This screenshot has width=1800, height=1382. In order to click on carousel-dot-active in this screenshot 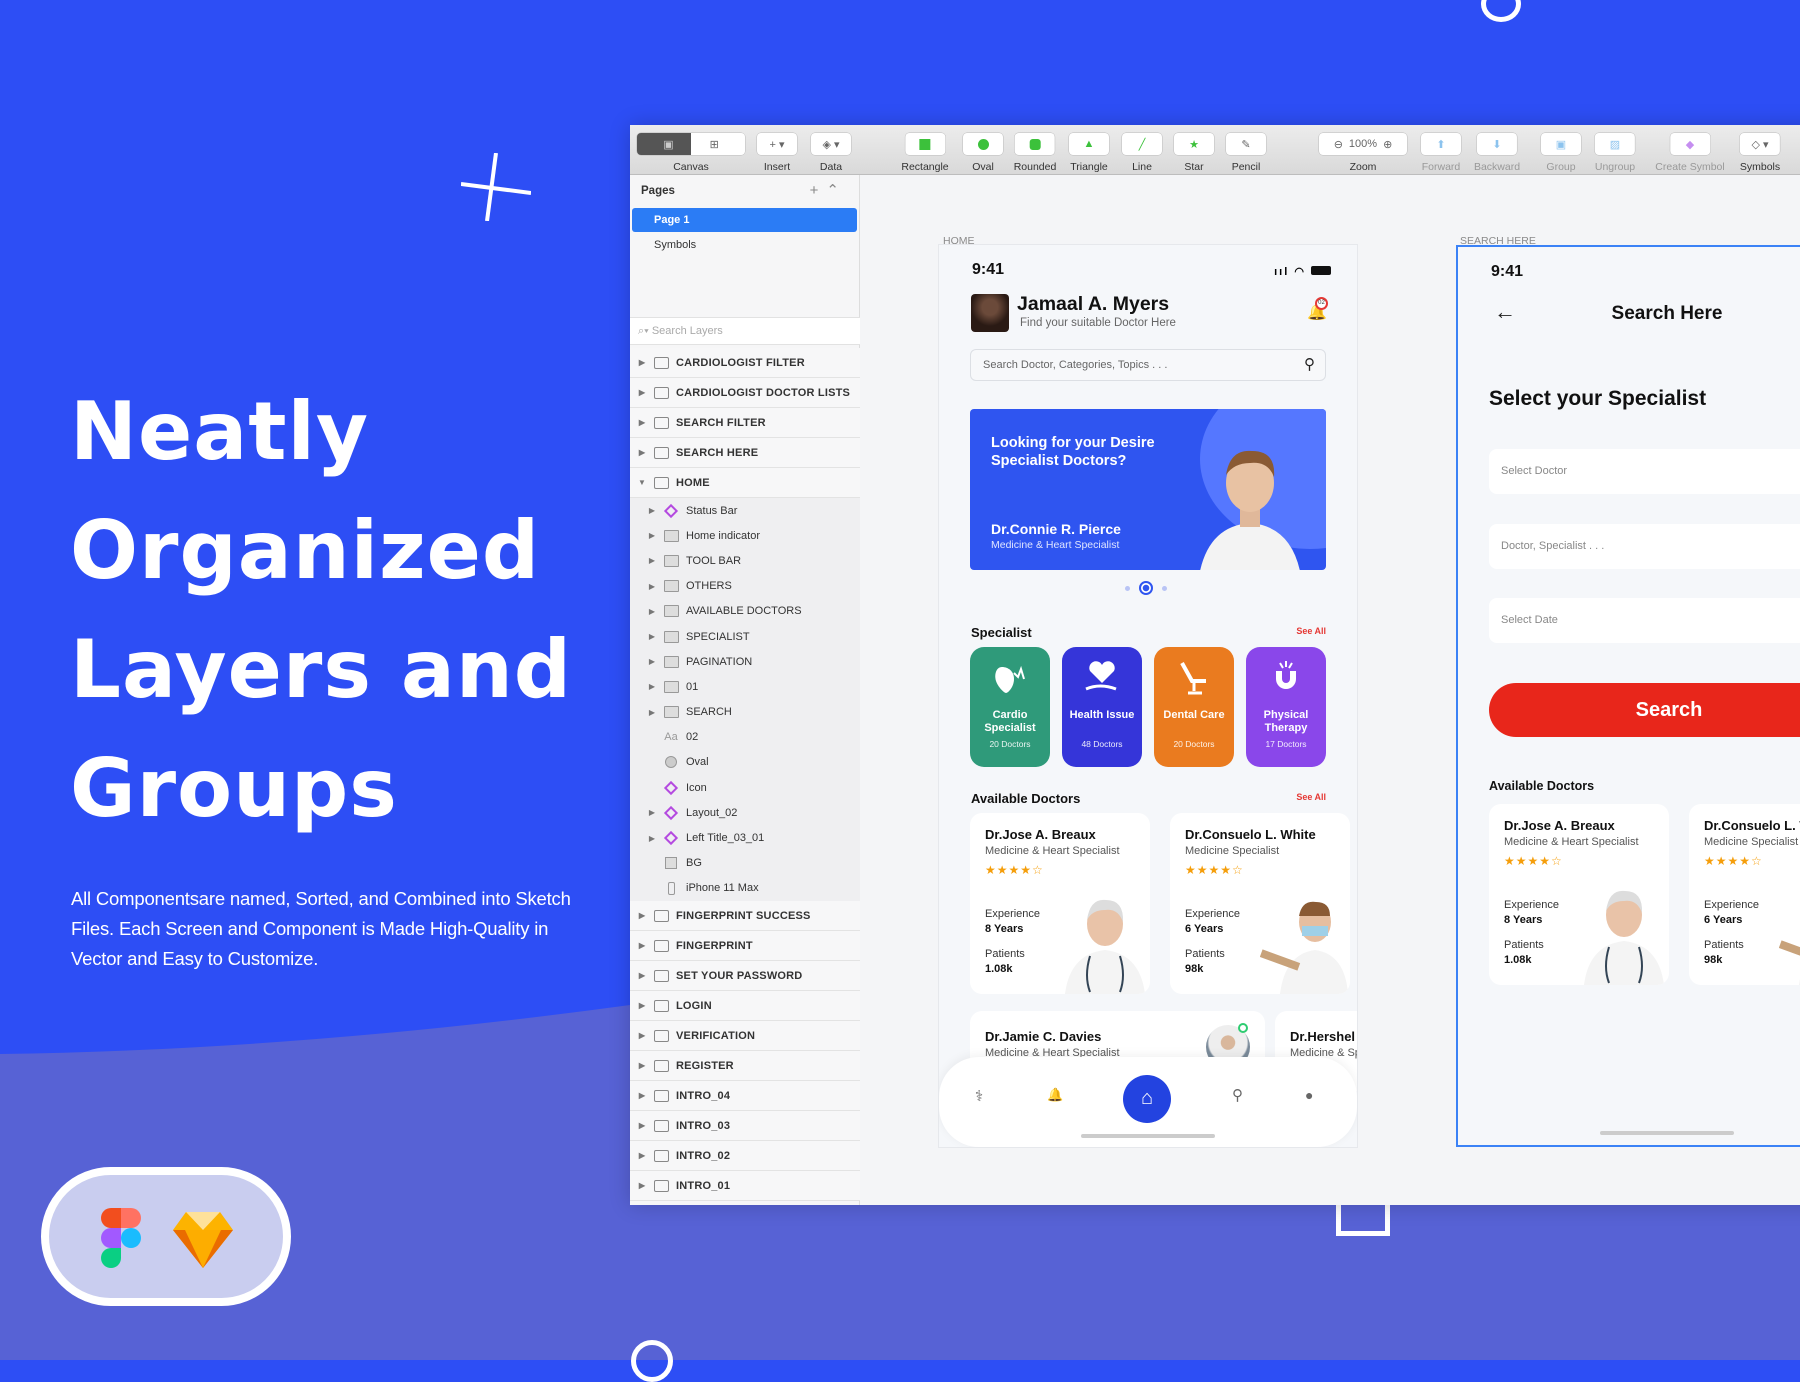, I will do `click(1146, 588)`.